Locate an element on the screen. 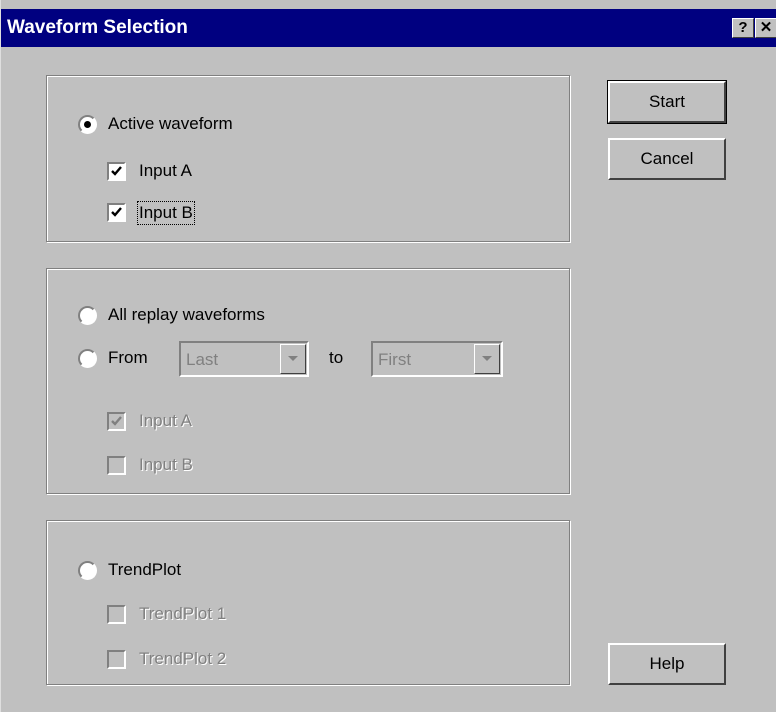 This screenshot has width=776, height=712. all-replay-waveforms-label: All replay waveforms is located at coordinates (186, 315).